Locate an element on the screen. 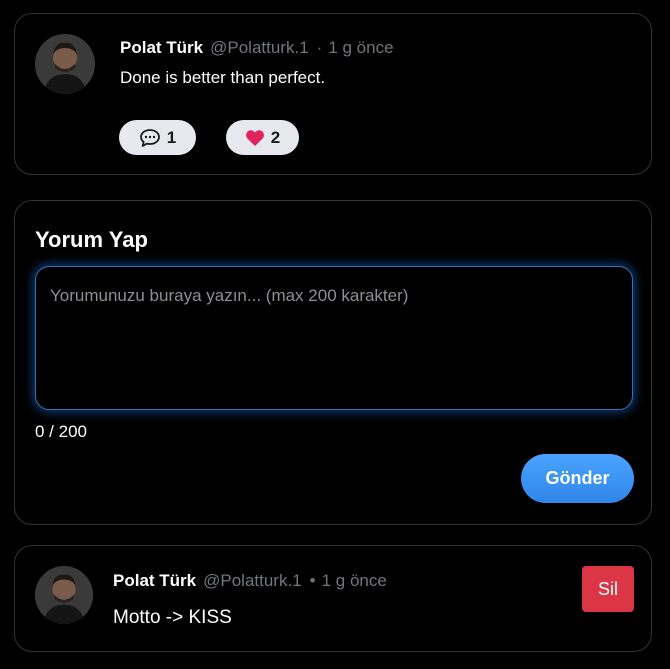 This screenshot has height=669, width=670. post-meta: Polat Türk @Polatturk.1 · 1 g önce is located at coordinates (257, 48).